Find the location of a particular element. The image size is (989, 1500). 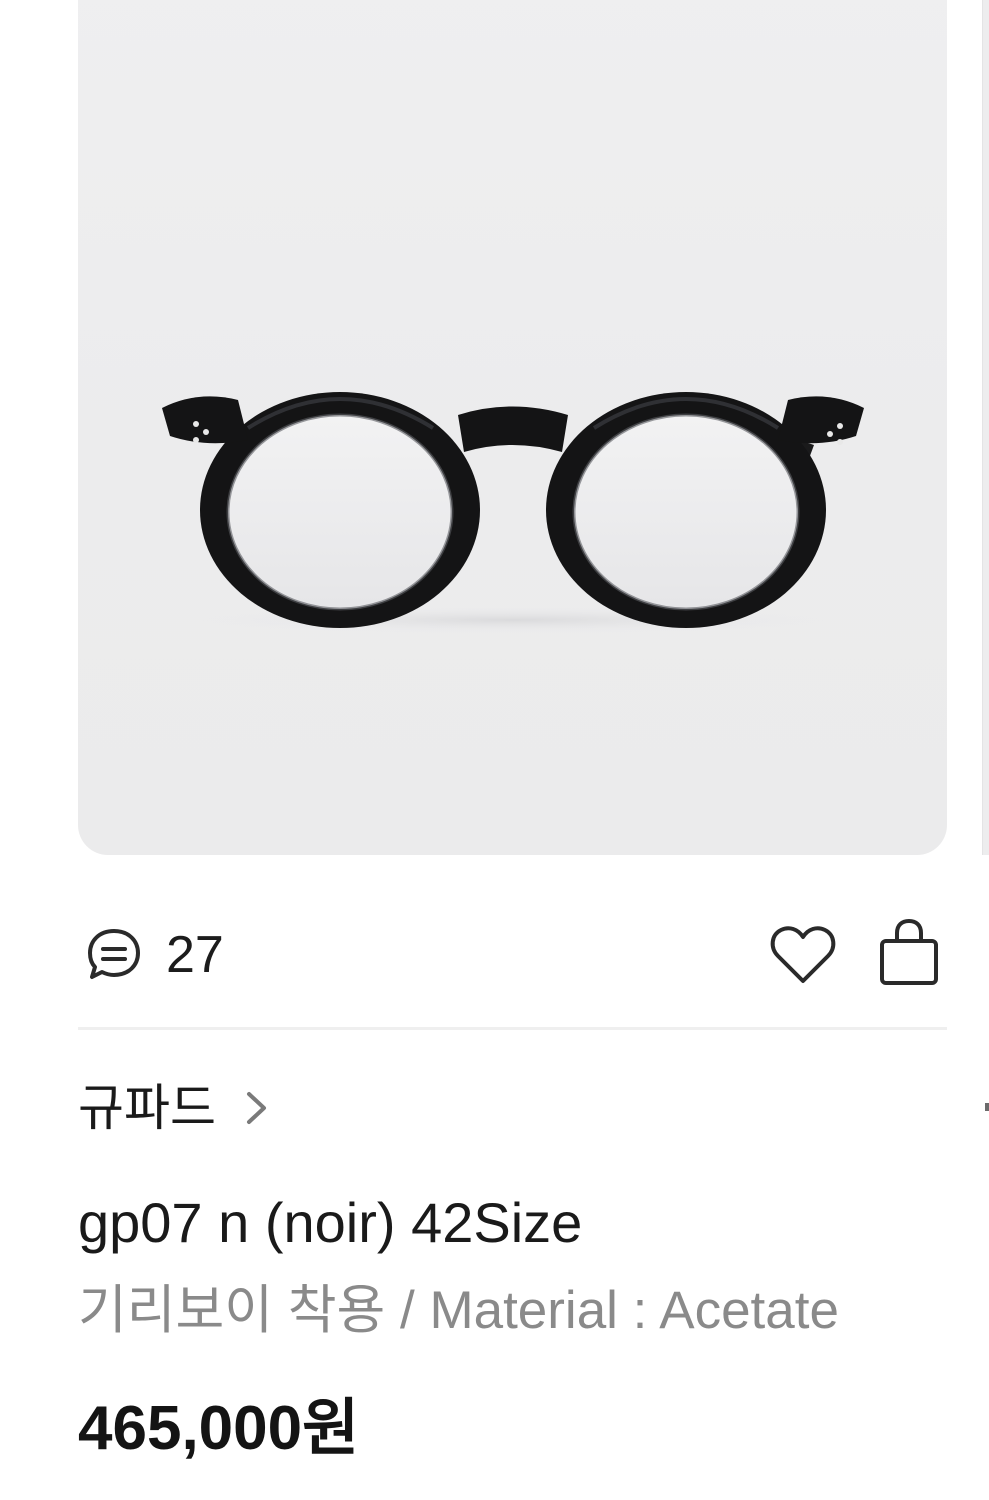

next-product-text-edge is located at coordinates (987, 1107).